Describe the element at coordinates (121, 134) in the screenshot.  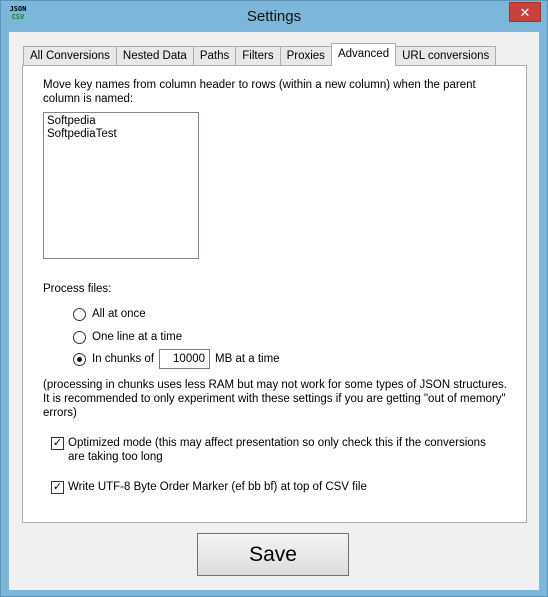
I see `list-item: SoftpediaTest` at that location.